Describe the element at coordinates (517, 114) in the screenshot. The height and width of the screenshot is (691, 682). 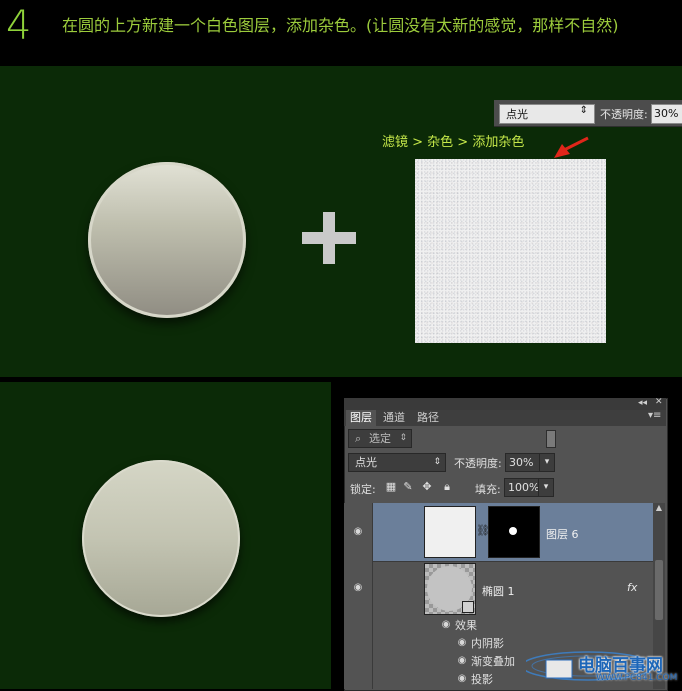
I see `blend-mode-value: 点光` at that location.